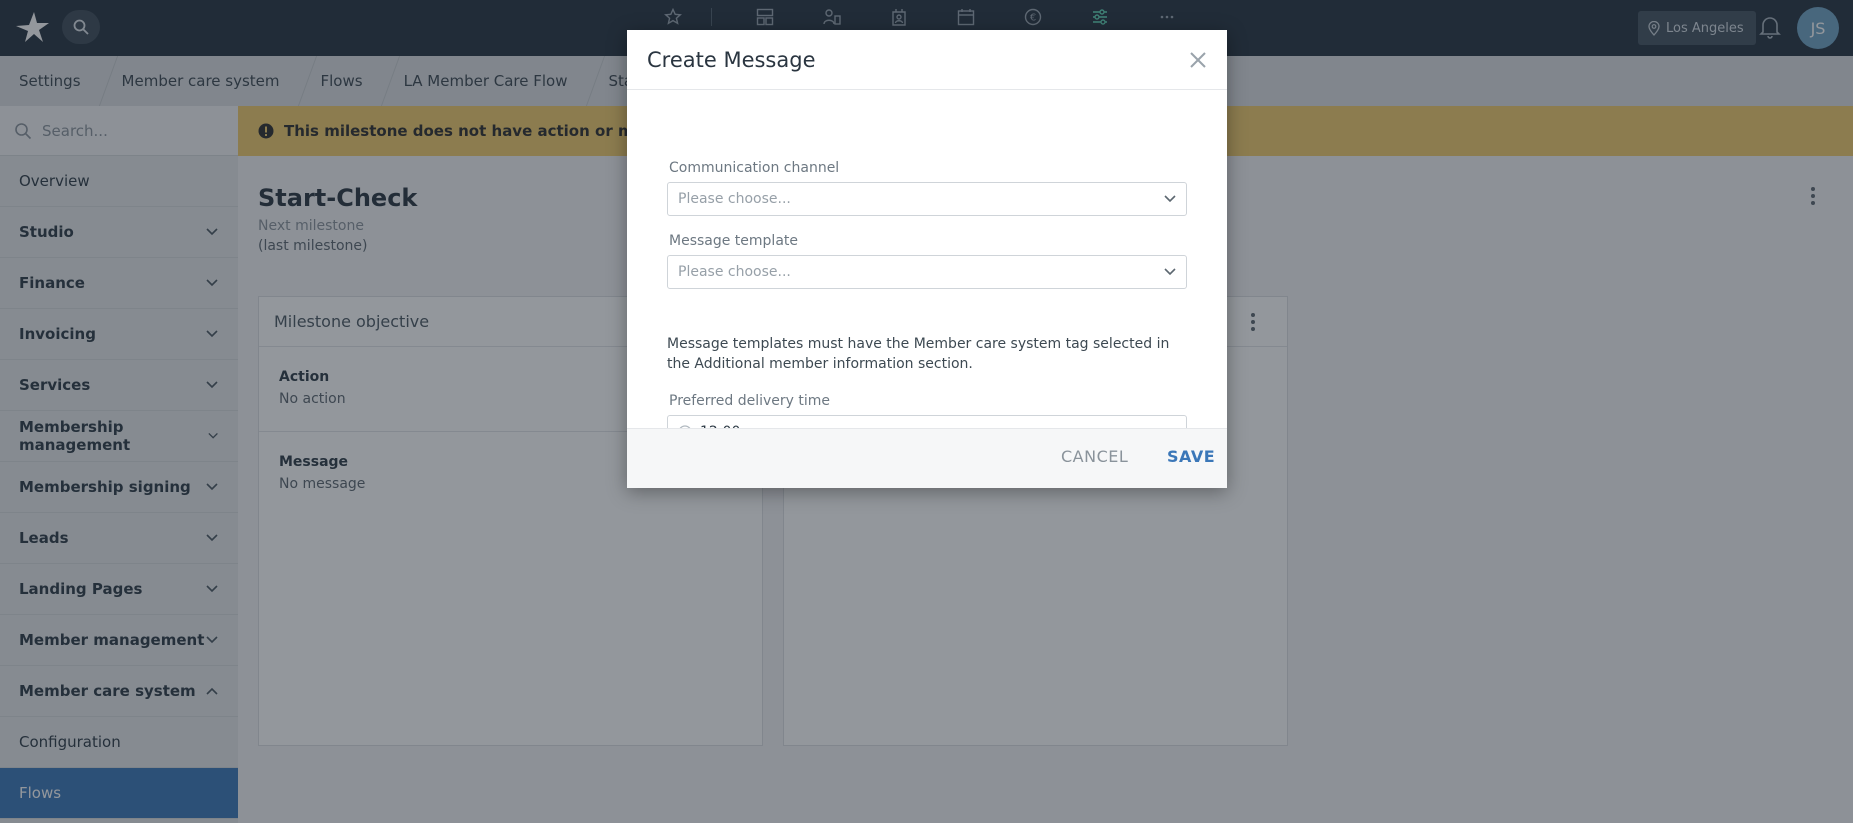  I want to click on delivery-time-label: Preferred delivery time, so click(750, 401).